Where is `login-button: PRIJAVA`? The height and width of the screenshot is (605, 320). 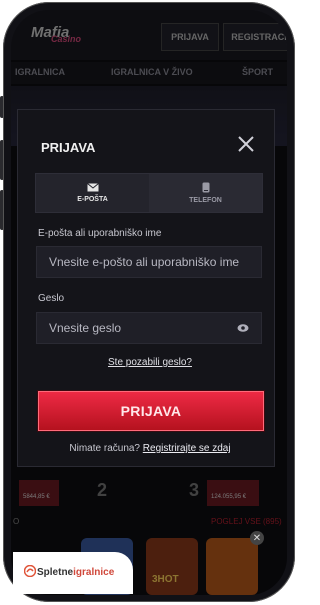
login-button: PRIJAVA is located at coordinates (151, 411).